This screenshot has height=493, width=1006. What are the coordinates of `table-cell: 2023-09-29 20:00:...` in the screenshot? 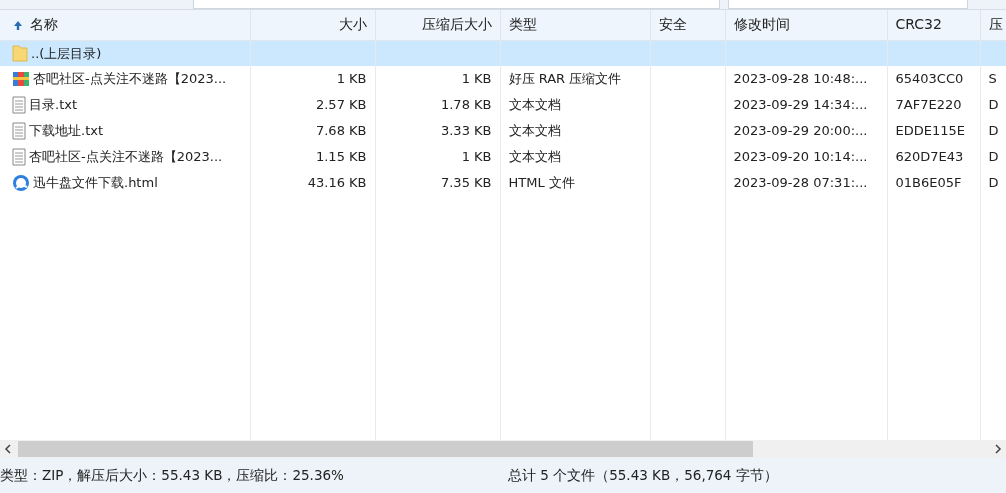 It's located at (800, 131).